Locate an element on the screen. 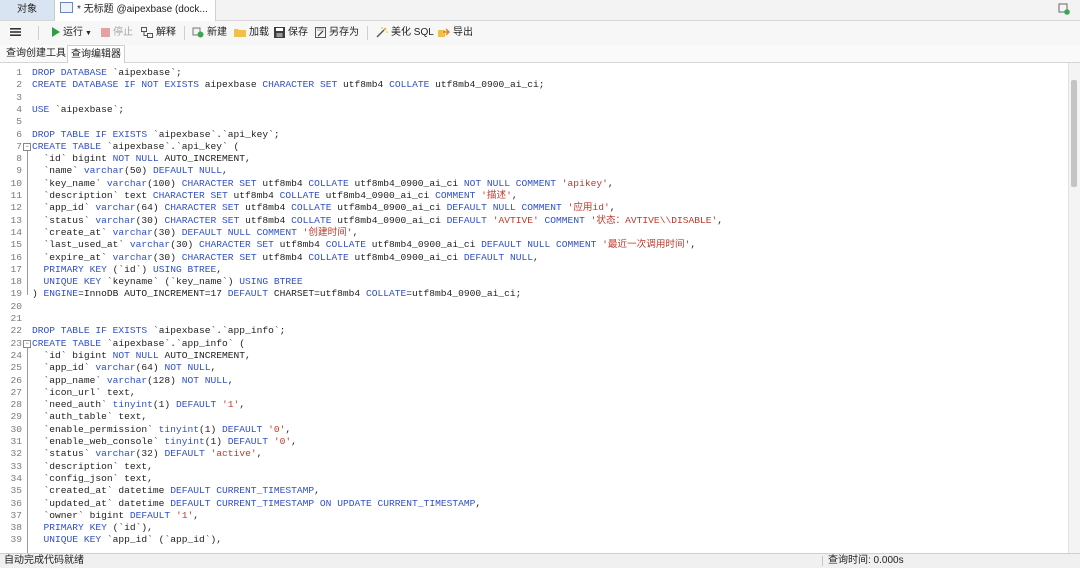 Image resolution: width=1080 pixels, height=568 pixels. line-number: 28 is located at coordinates (16, 405).